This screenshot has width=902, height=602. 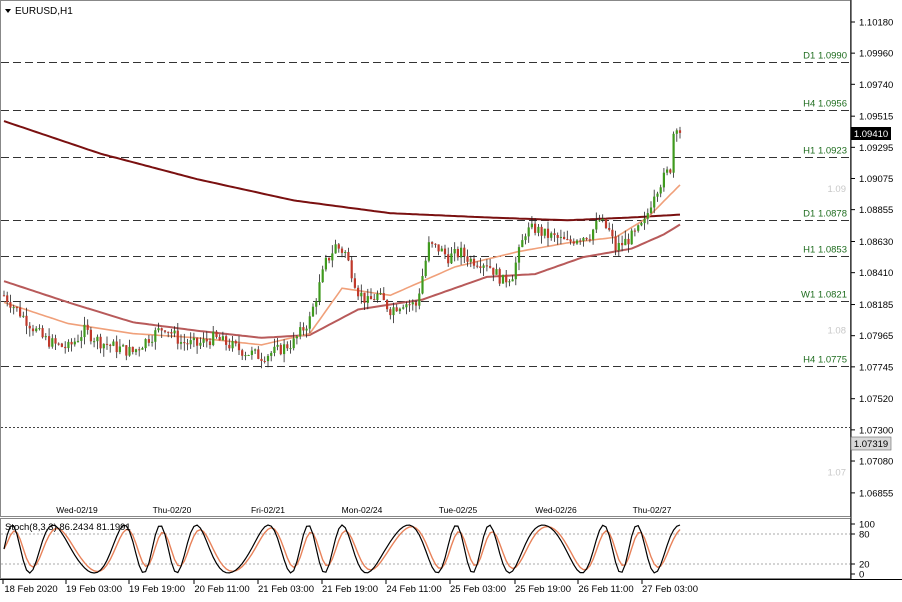 I want to click on y-tick-label: 1.10180, so click(x=876, y=22).